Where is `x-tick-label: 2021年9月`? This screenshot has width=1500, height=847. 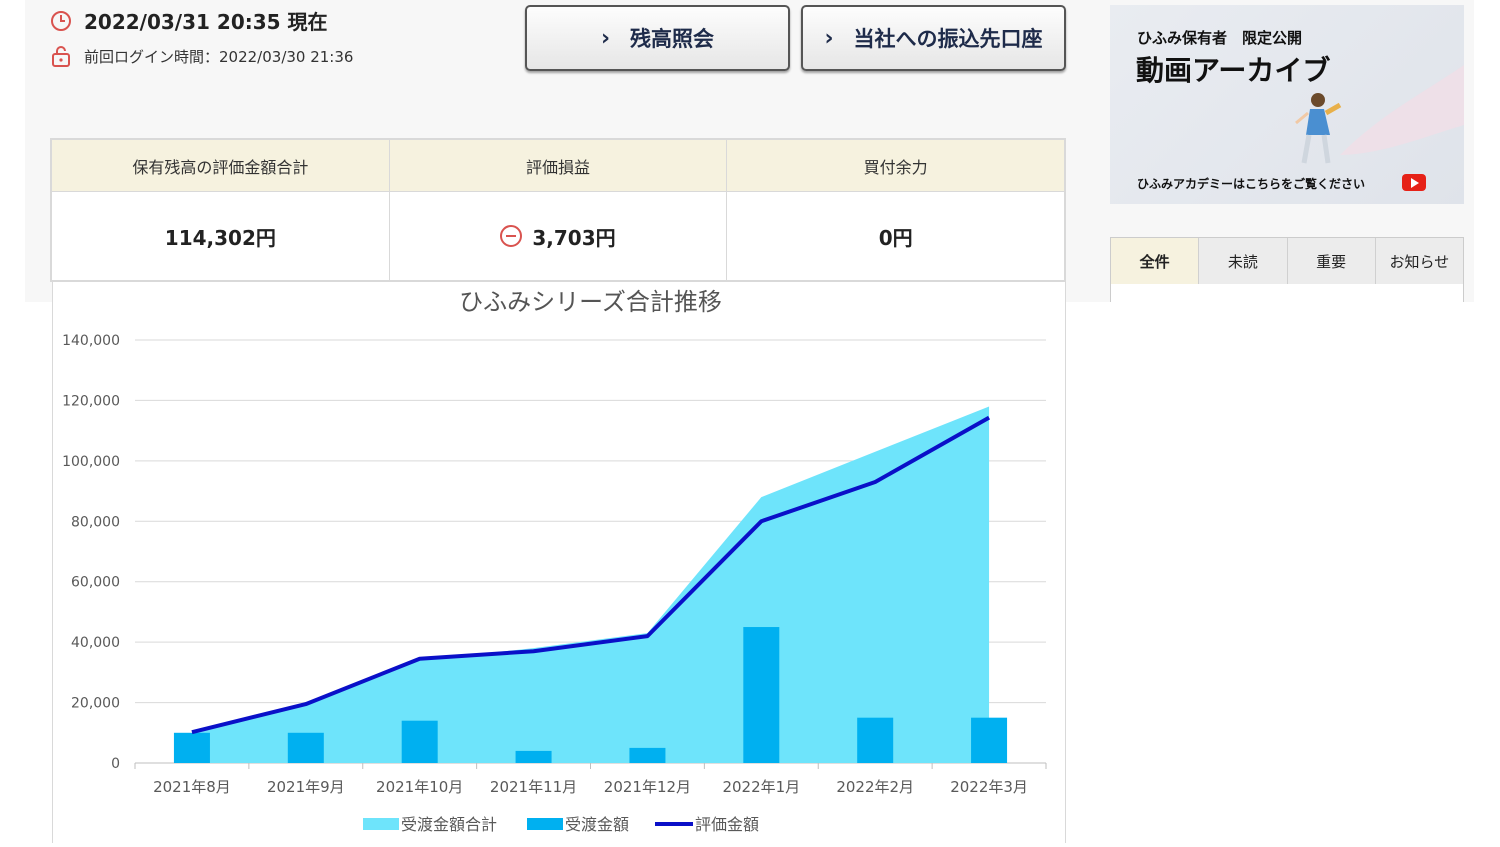 x-tick-label: 2021年9月 is located at coordinates (306, 787).